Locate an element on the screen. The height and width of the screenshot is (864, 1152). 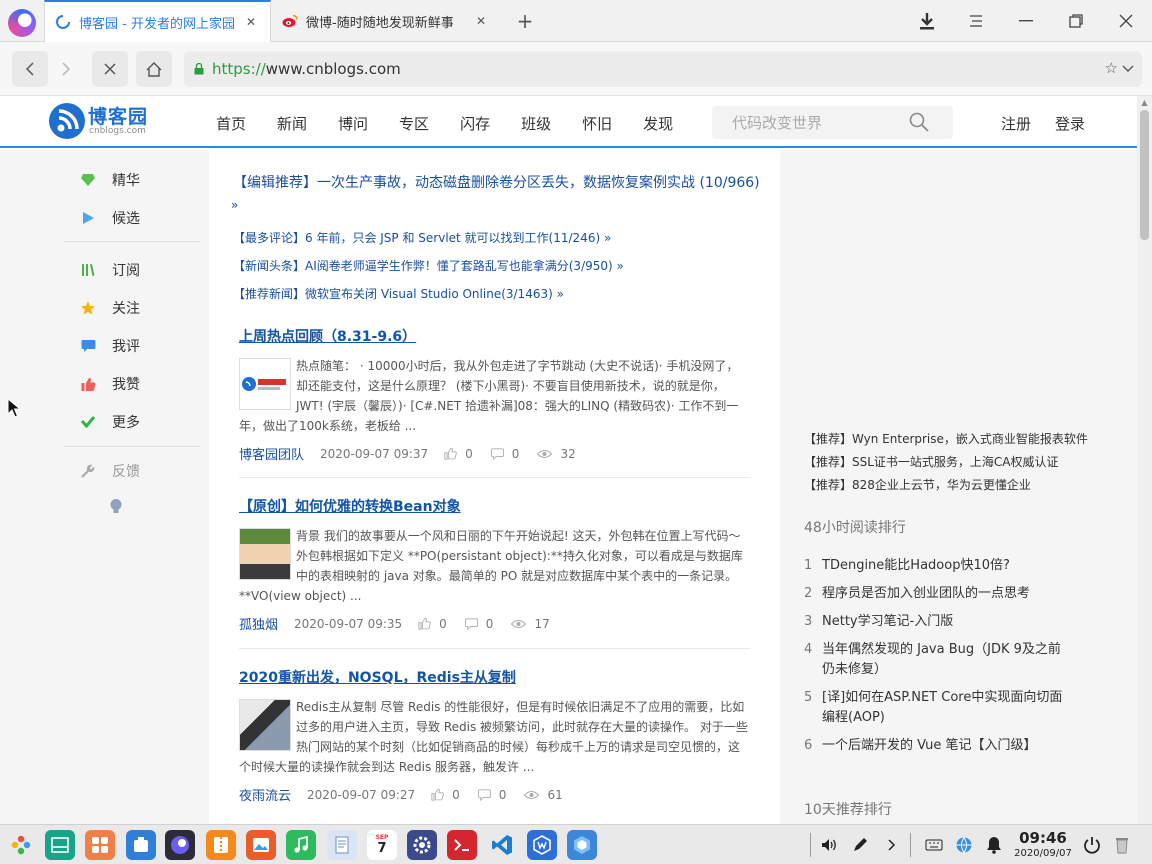
maximize-icon is located at coordinates (1076, 21).